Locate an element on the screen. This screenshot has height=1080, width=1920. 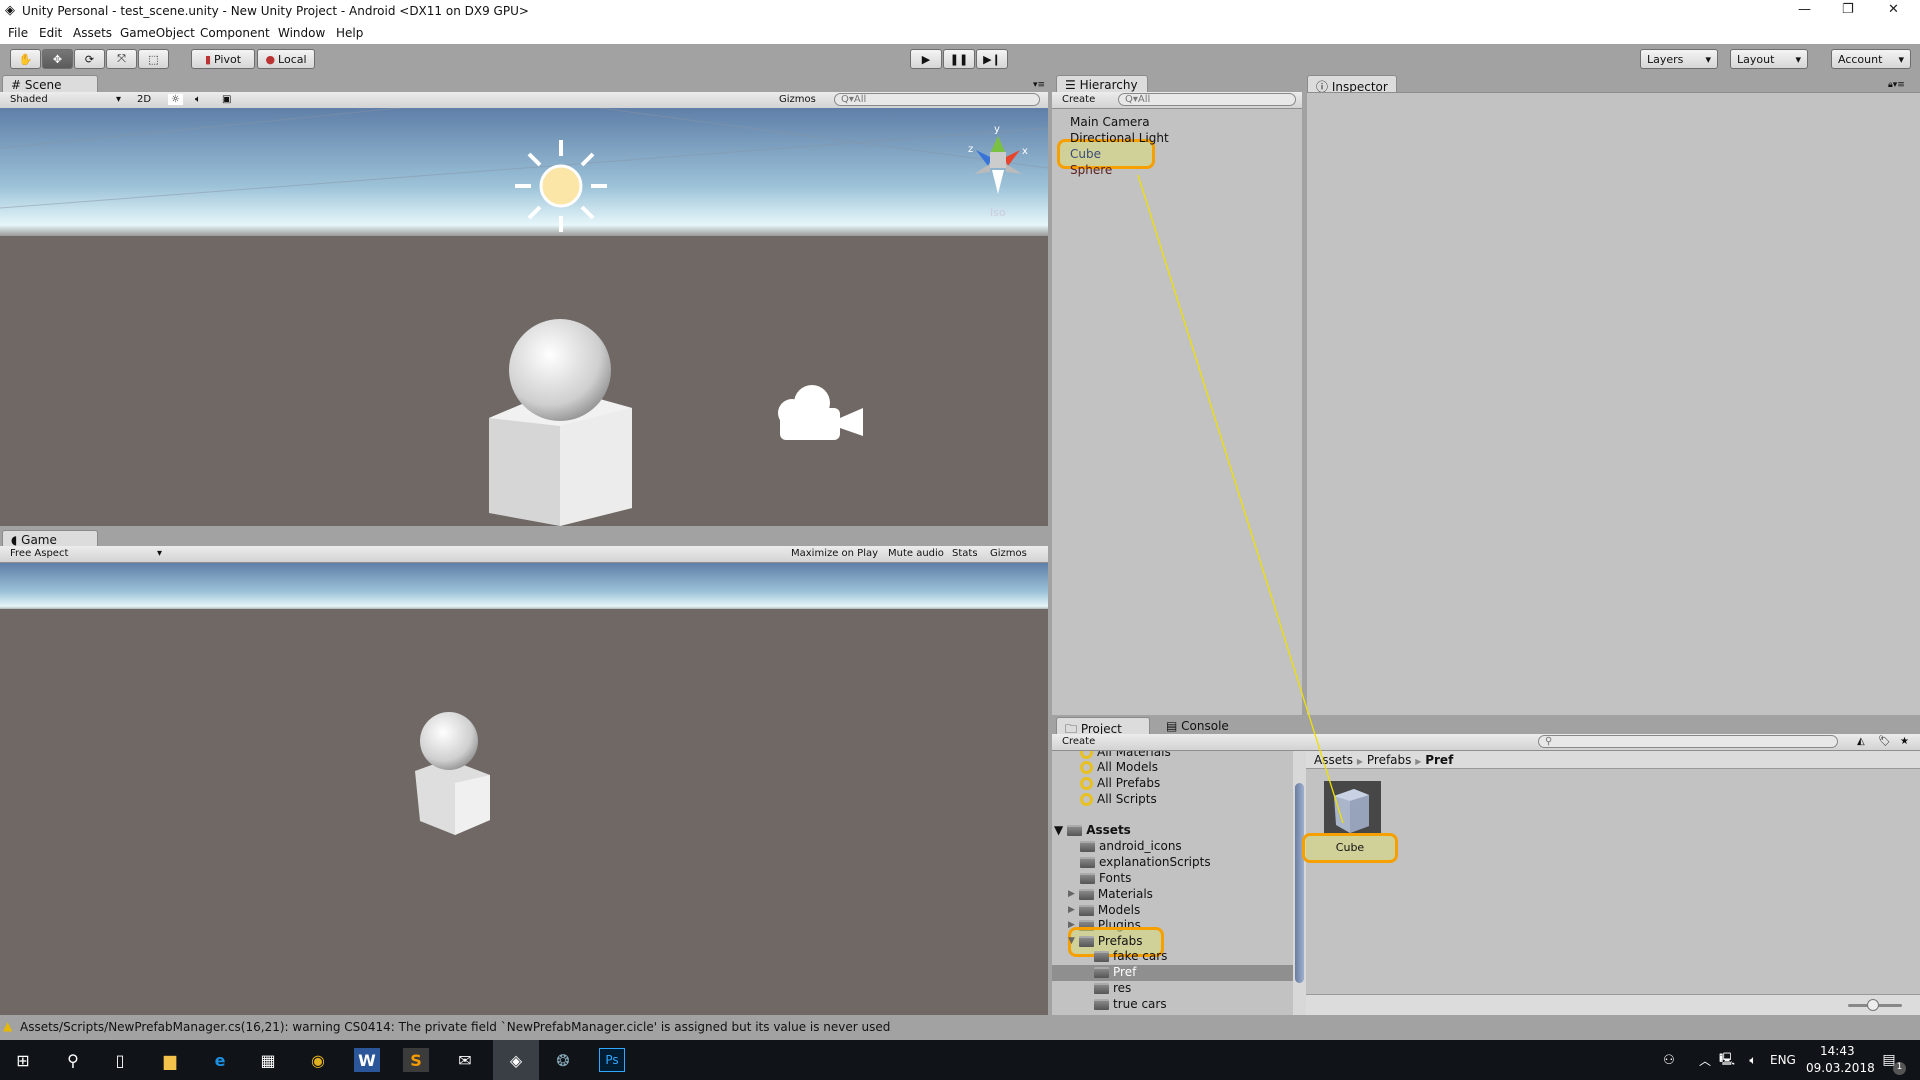
filter-by-type-icon: ◭ is located at coordinates (1861, 741).